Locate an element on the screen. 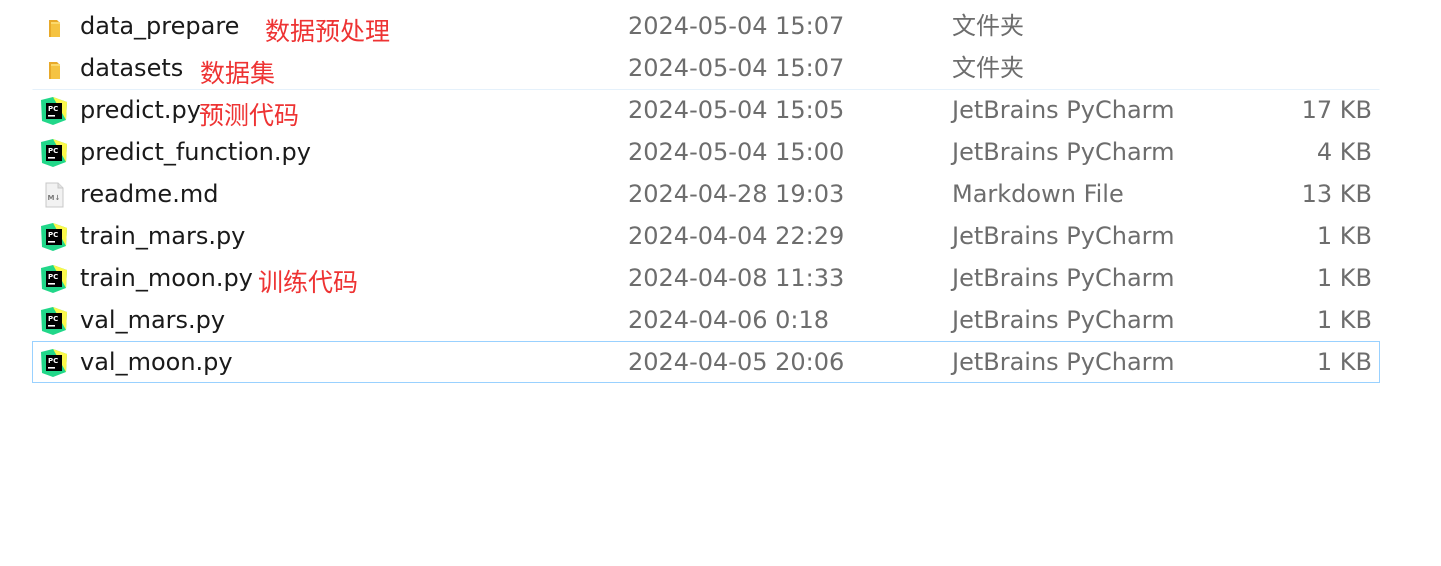  svg-text: M↓ is located at coordinates (54, 198).